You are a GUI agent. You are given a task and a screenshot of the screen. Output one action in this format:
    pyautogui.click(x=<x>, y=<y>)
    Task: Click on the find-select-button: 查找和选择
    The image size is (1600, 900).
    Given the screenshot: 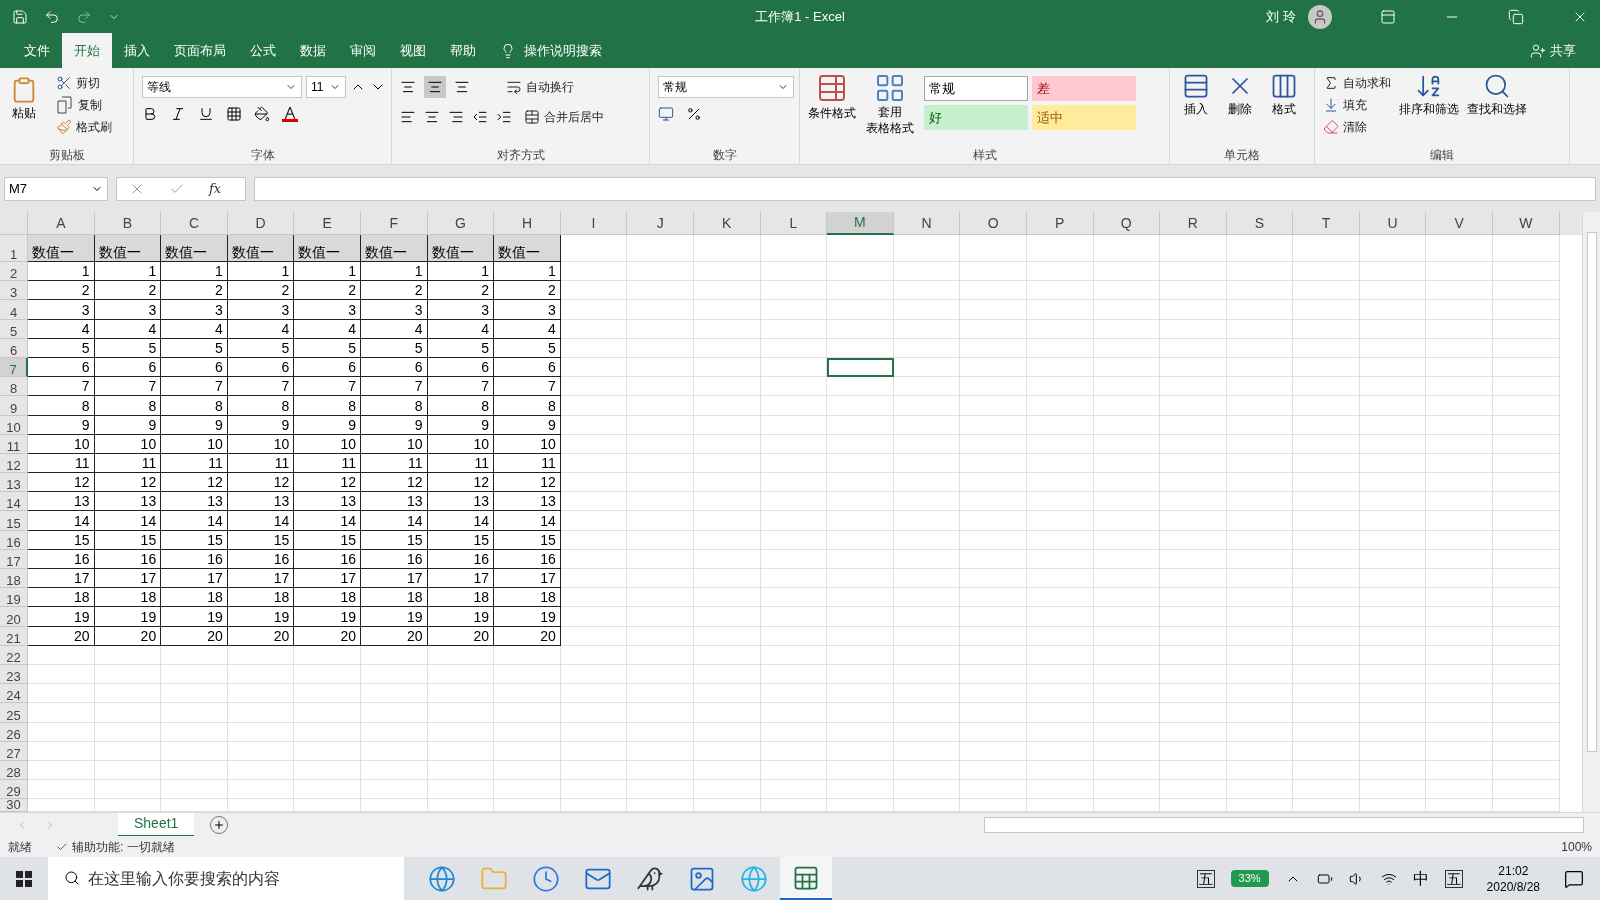 What is the action you would take?
    pyautogui.click(x=1497, y=95)
    